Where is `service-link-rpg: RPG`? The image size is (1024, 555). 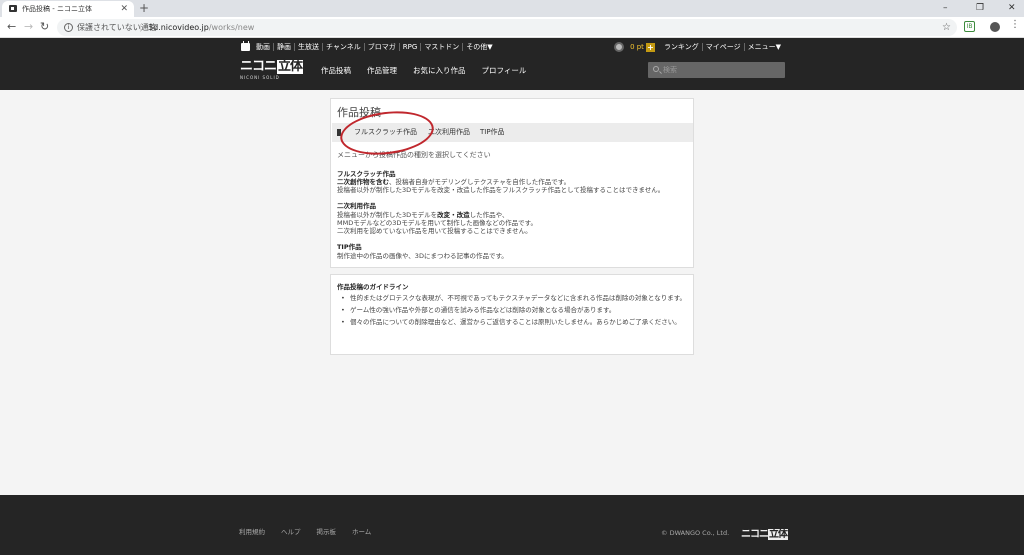
service-link-rpg: RPG is located at coordinates (411, 47).